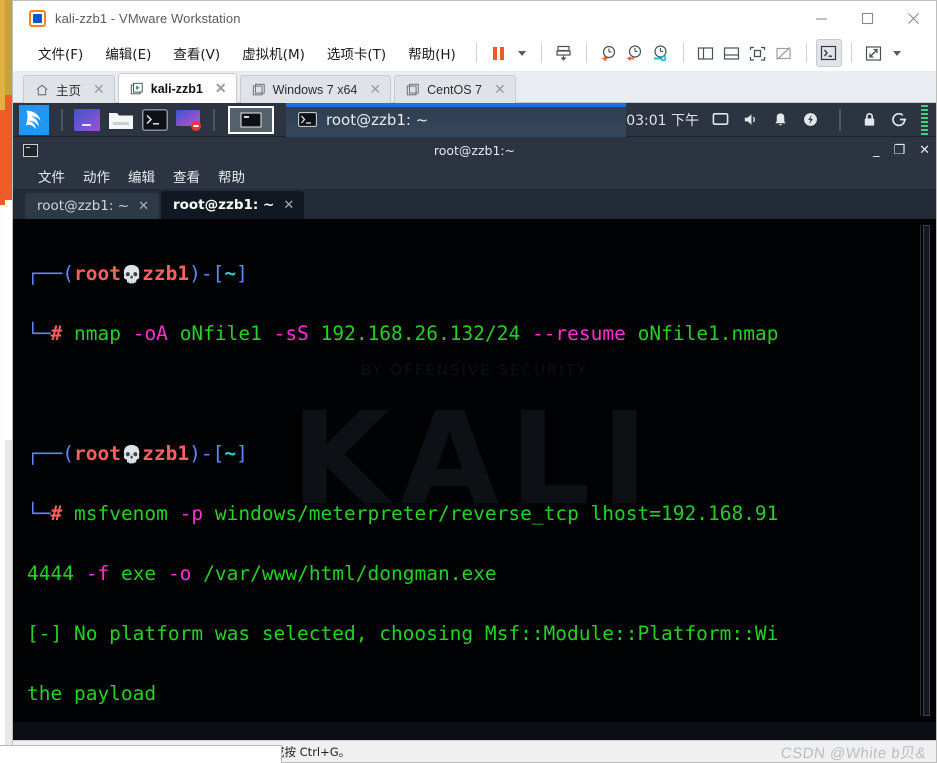  What do you see at coordinates (578, 333) in the screenshot?
I see `cmd-nmap-flag-resume: --resume` at bounding box center [578, 333].